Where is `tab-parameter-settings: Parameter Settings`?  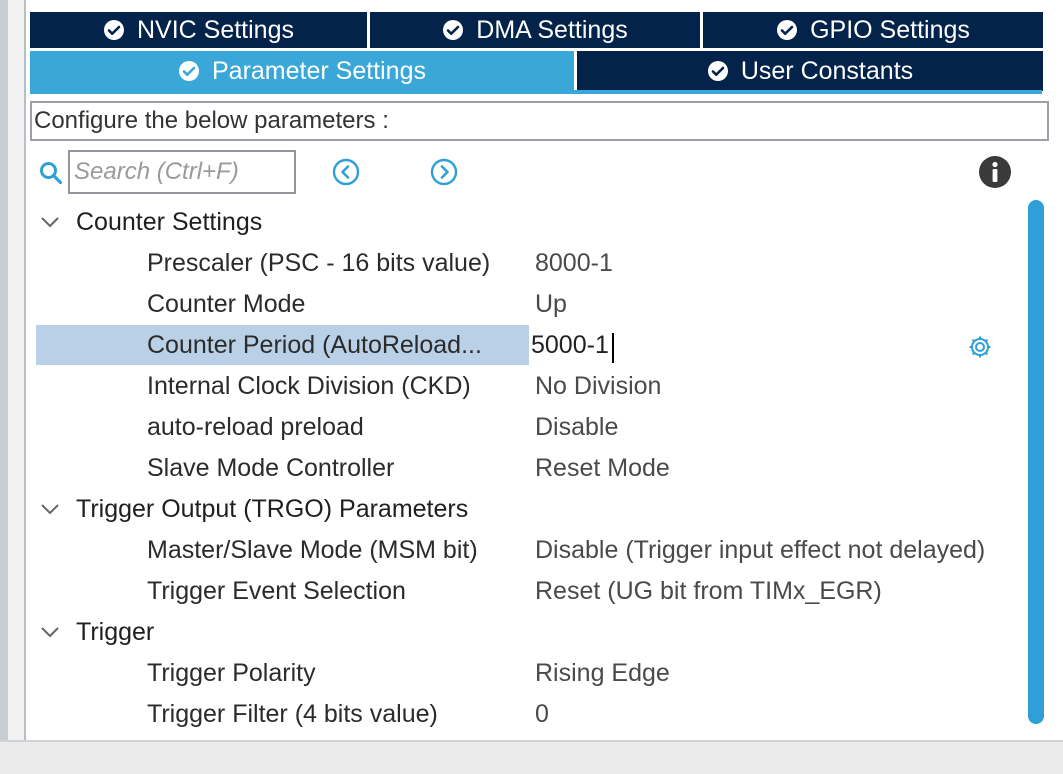
tab-parameter-settings: Parameter Settings is located at coordinates (302, 71).